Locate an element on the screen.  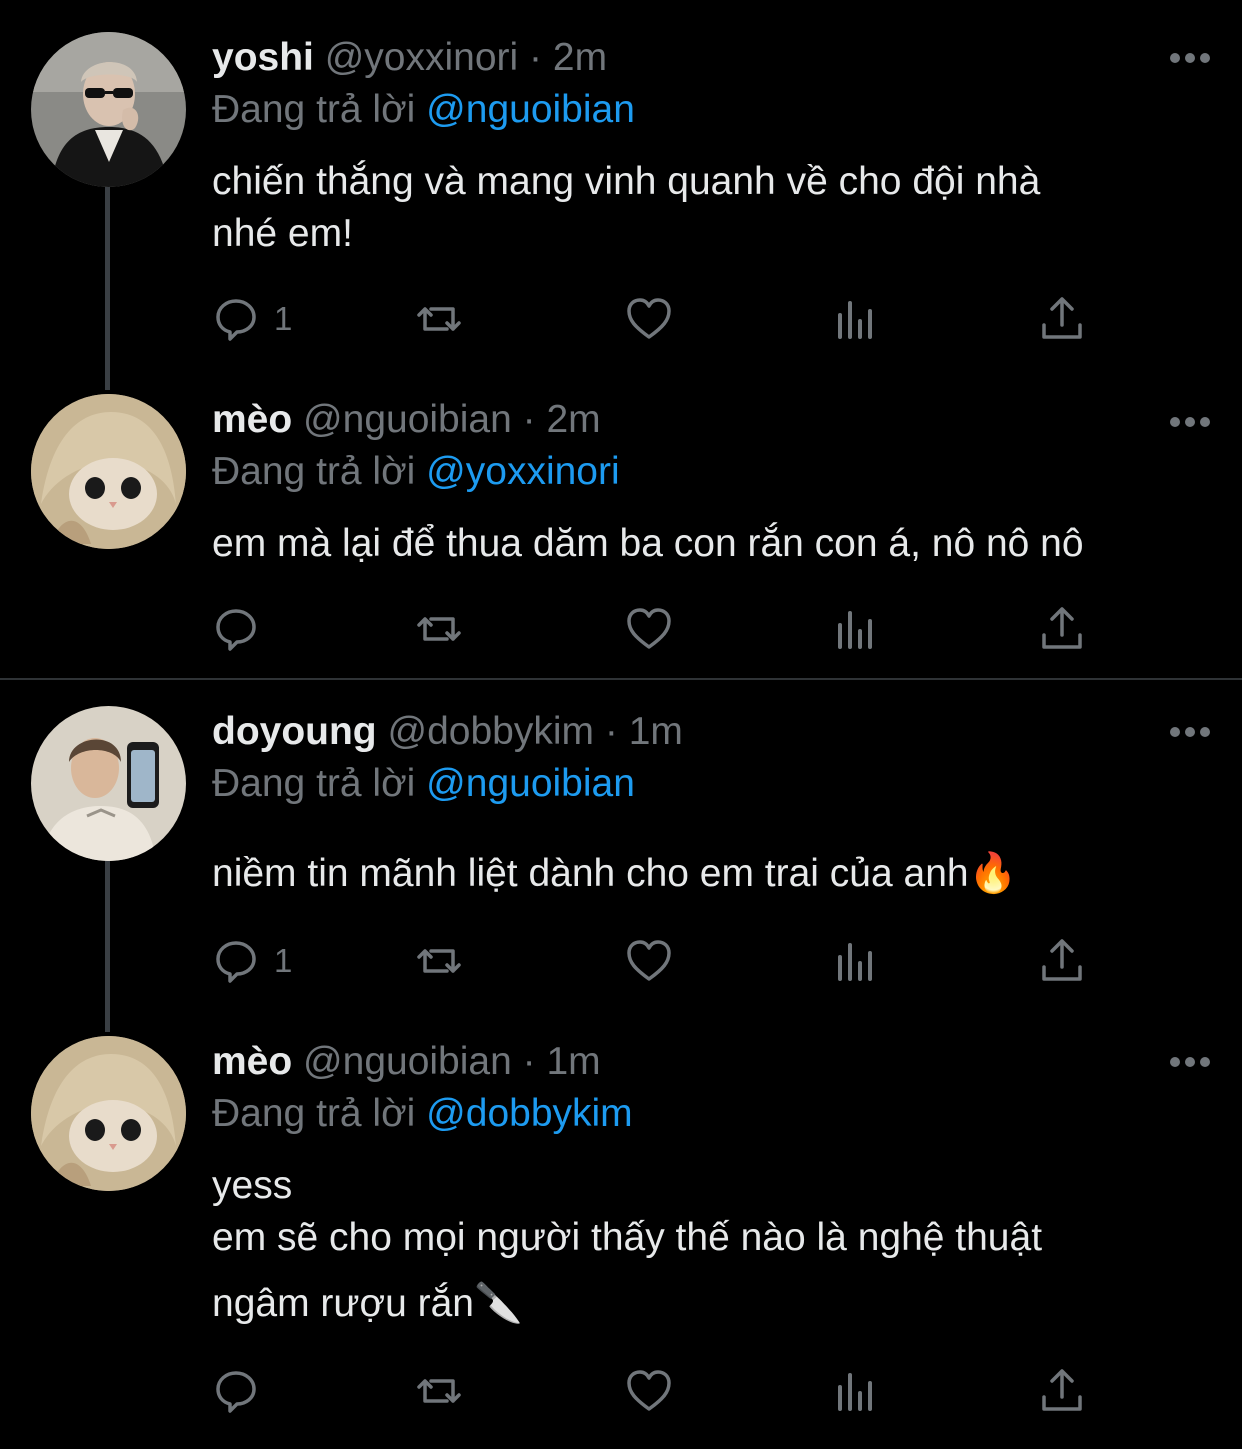
avatar-doyoung is located at coordinates (108, 783).